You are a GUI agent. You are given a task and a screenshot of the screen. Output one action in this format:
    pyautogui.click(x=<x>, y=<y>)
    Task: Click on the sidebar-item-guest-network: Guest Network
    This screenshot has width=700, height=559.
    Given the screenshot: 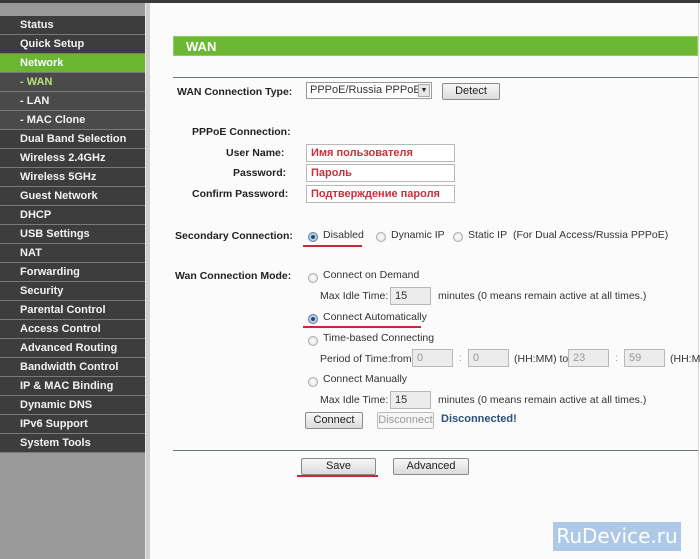 What is the action you would take?
    pyautogui.click(x=72, y=196)
    